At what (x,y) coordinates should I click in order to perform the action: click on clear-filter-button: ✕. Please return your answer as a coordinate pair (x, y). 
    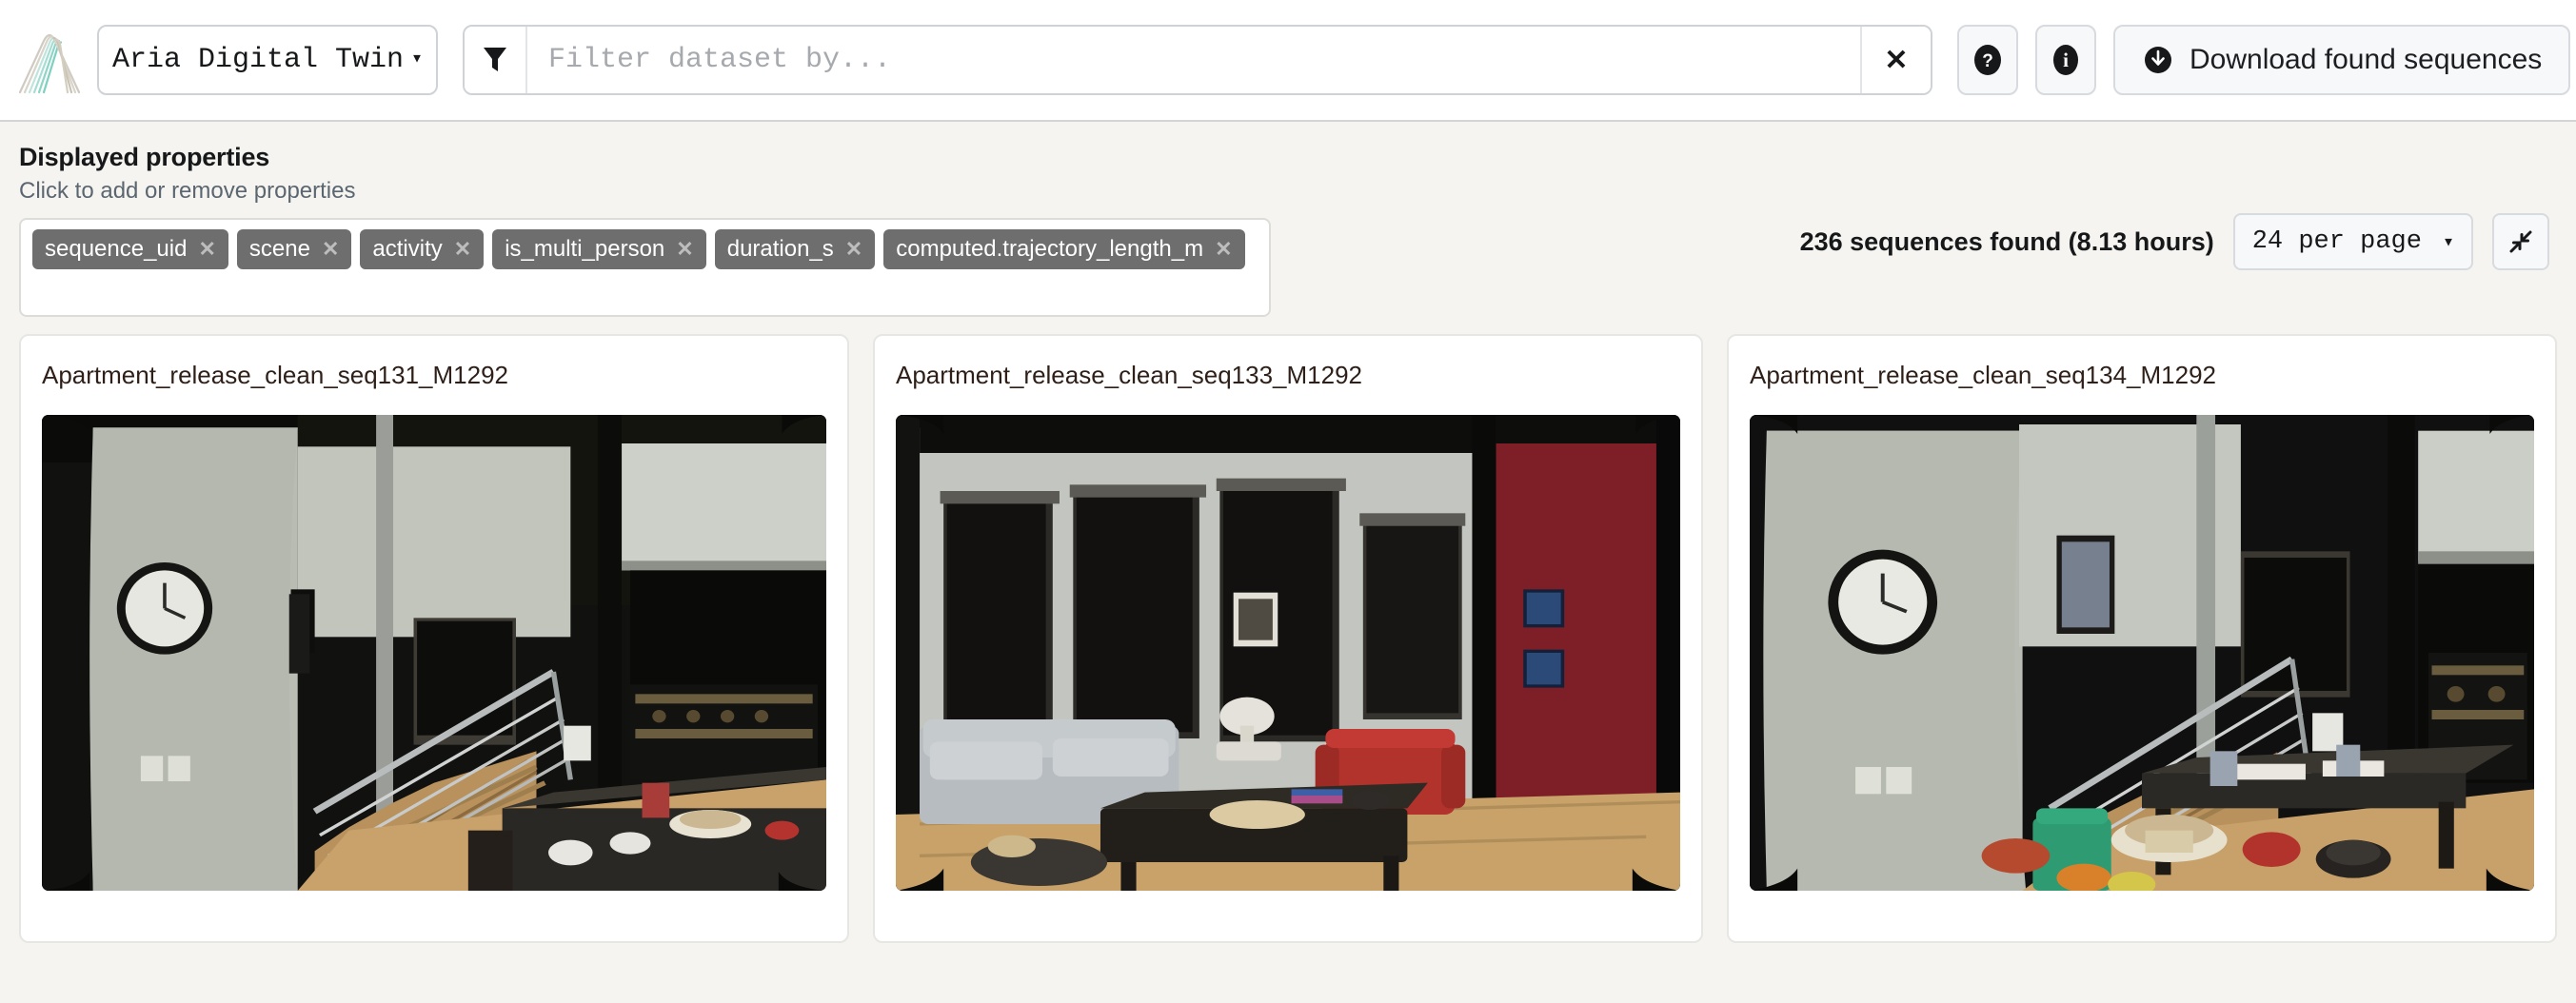
    Looking at the image, I should click on (1896, 60).